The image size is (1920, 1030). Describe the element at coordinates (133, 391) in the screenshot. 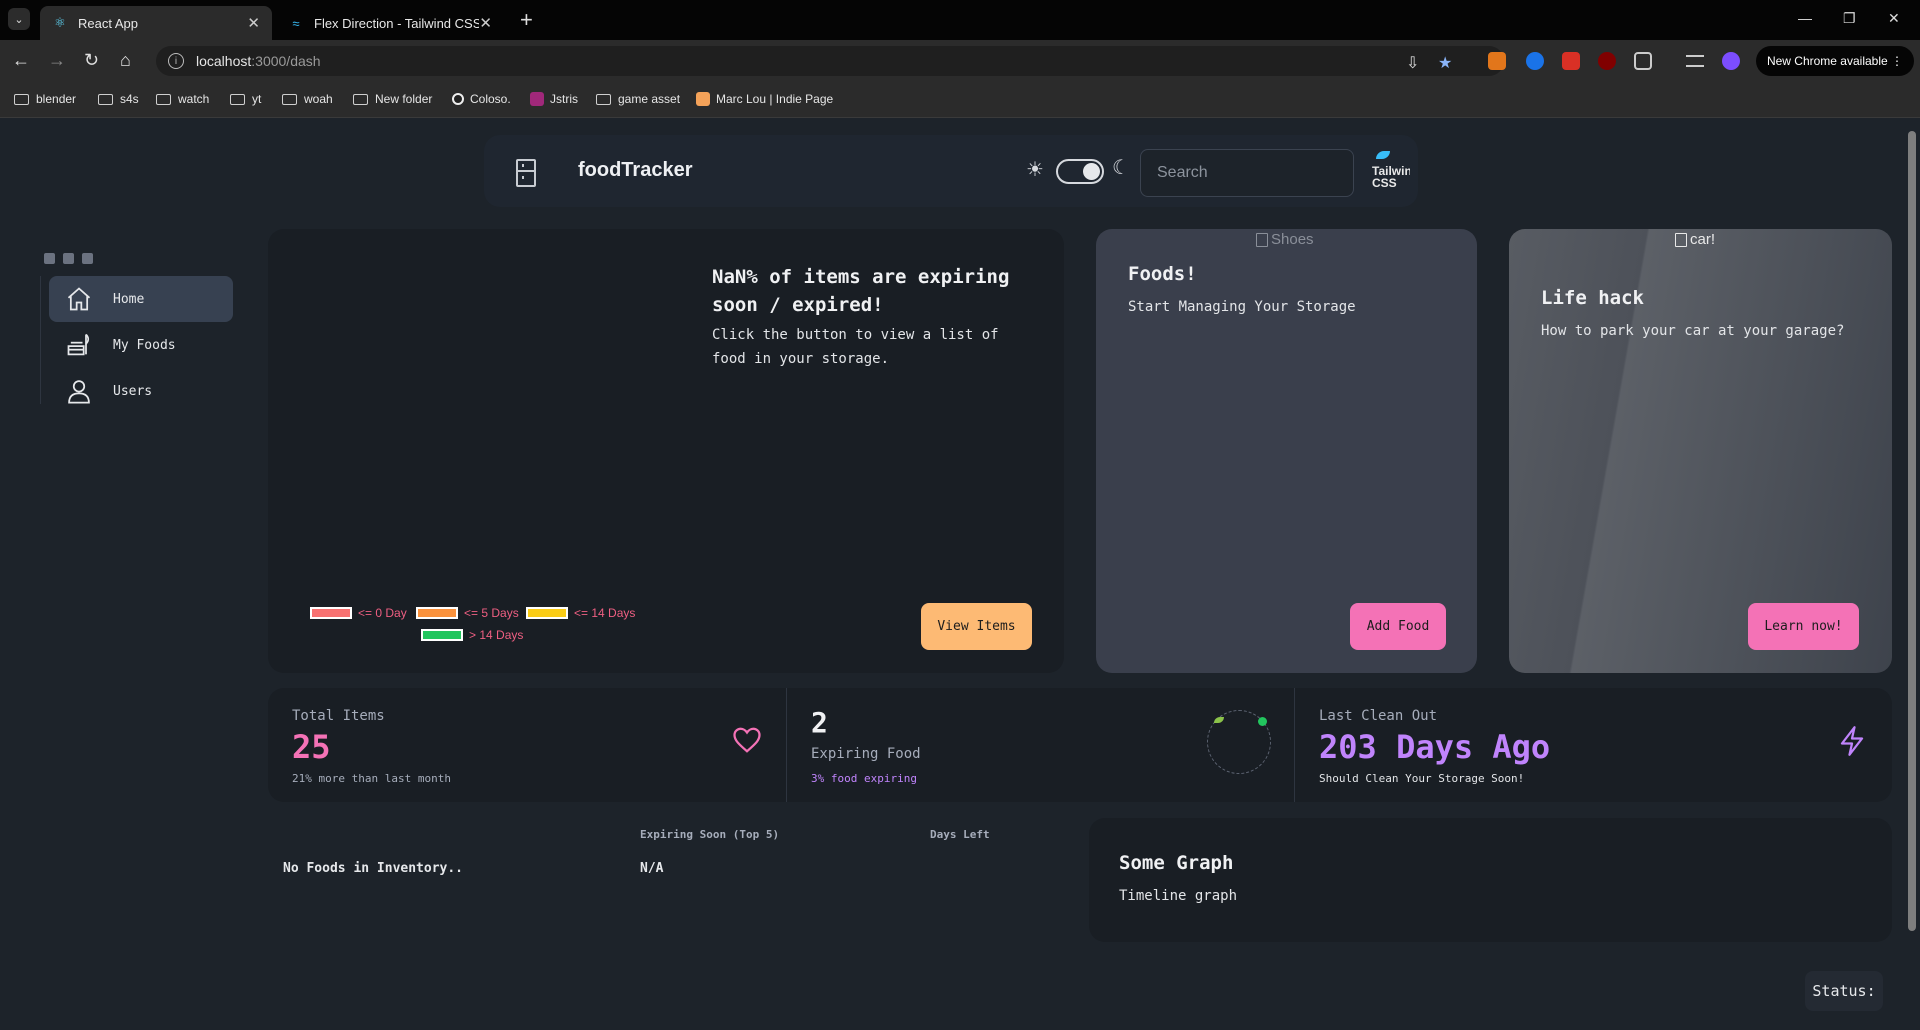

I see `sidebar-item-label: Users` at that location.